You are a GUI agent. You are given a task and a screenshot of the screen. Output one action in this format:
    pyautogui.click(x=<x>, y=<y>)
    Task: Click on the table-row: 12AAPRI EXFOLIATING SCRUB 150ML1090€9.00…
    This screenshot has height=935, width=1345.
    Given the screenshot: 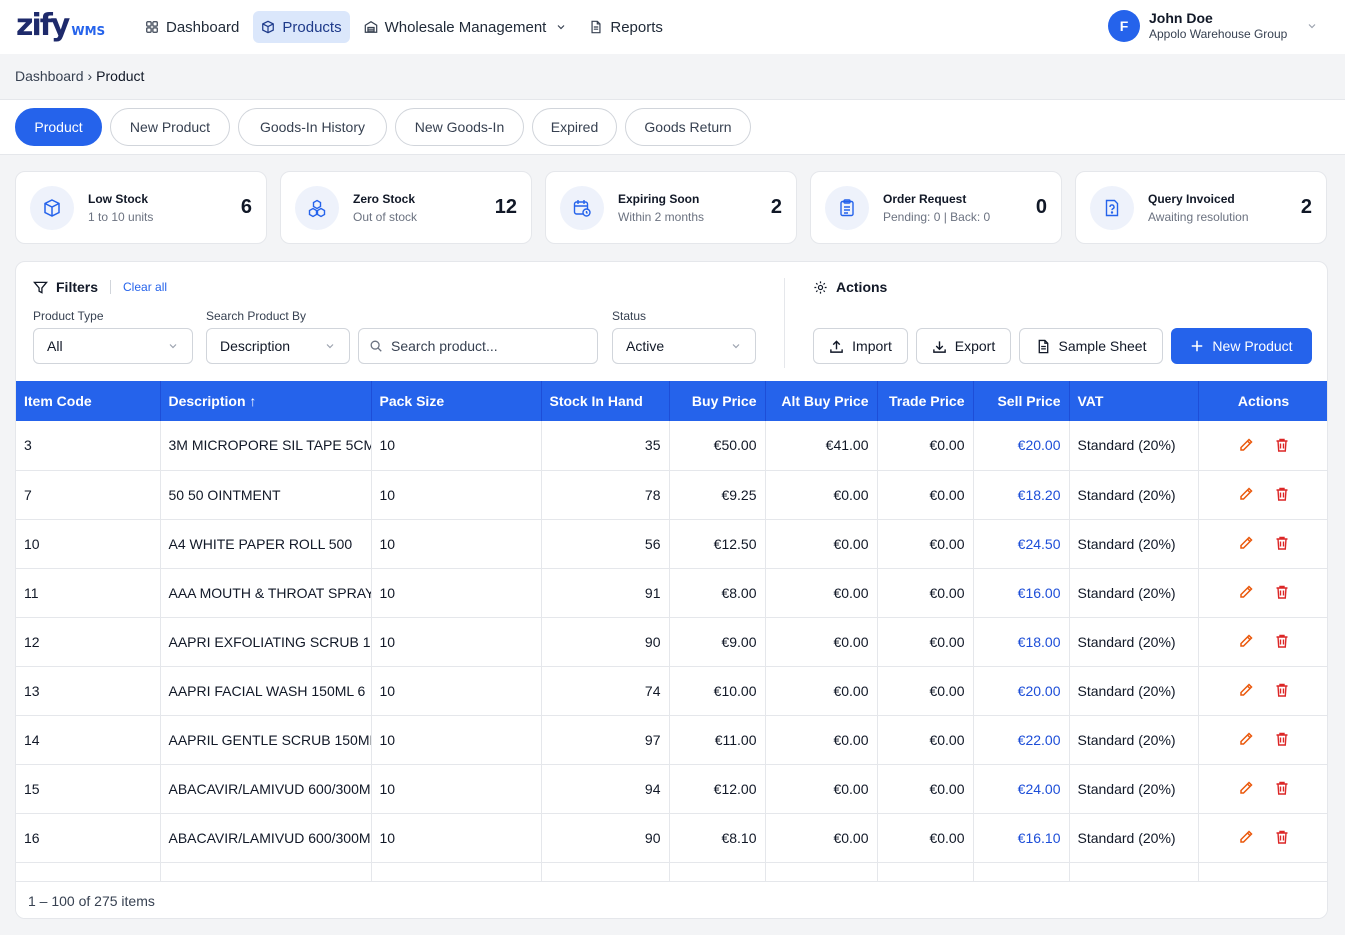 What is the action you would take?
    pyautogui.click(x=671, y=642)
    